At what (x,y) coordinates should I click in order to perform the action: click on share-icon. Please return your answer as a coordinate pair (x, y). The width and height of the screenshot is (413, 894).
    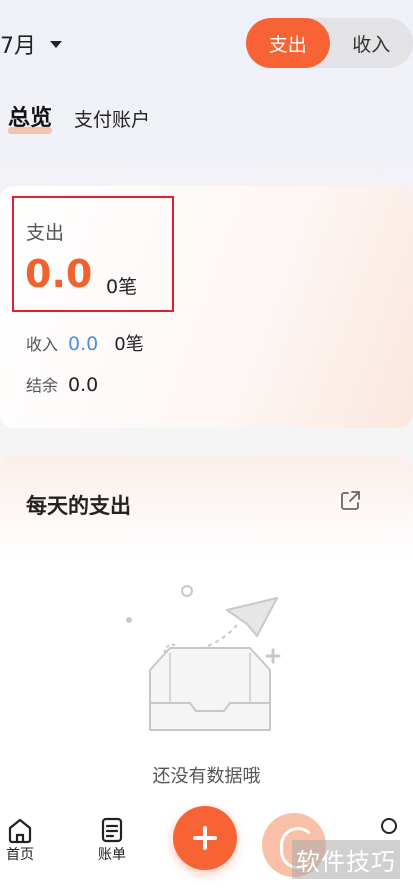
    Looking at the image, I should click on (350, 501).